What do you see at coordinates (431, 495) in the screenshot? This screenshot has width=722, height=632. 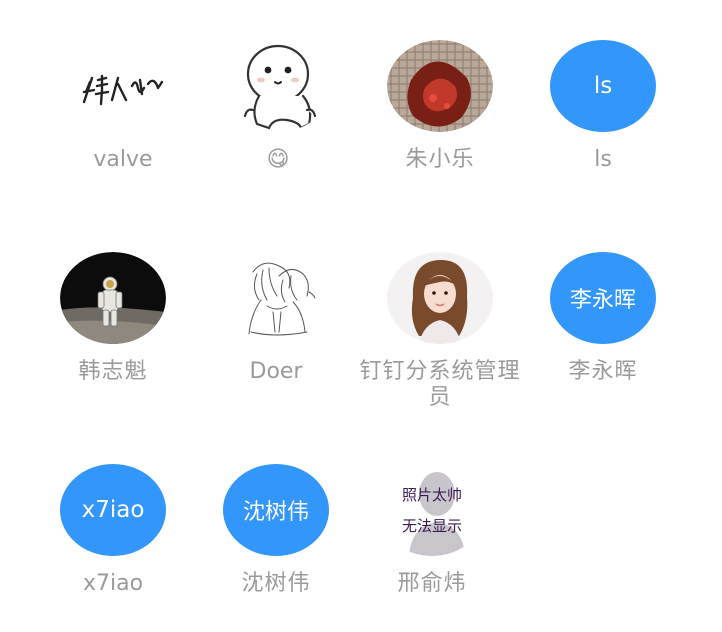 I see `placeholder-line-1: 照片太帅` at bounding box center [431, 495].